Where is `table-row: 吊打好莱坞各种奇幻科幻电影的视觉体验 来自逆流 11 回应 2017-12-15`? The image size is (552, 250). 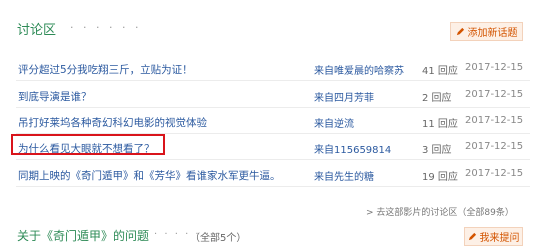 table-row: 吊打好莱坞各种奇幻科幻电影的视觉体验 来自逆流 11 回应 2017-12-15 is located at coordinates (273, 122).